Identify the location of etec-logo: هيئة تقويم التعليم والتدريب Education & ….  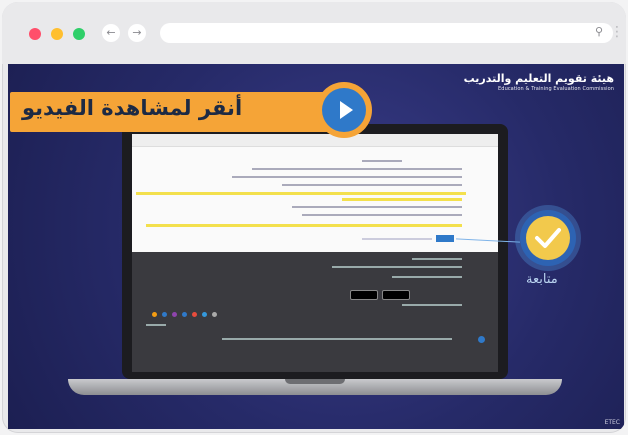
(539, 82).